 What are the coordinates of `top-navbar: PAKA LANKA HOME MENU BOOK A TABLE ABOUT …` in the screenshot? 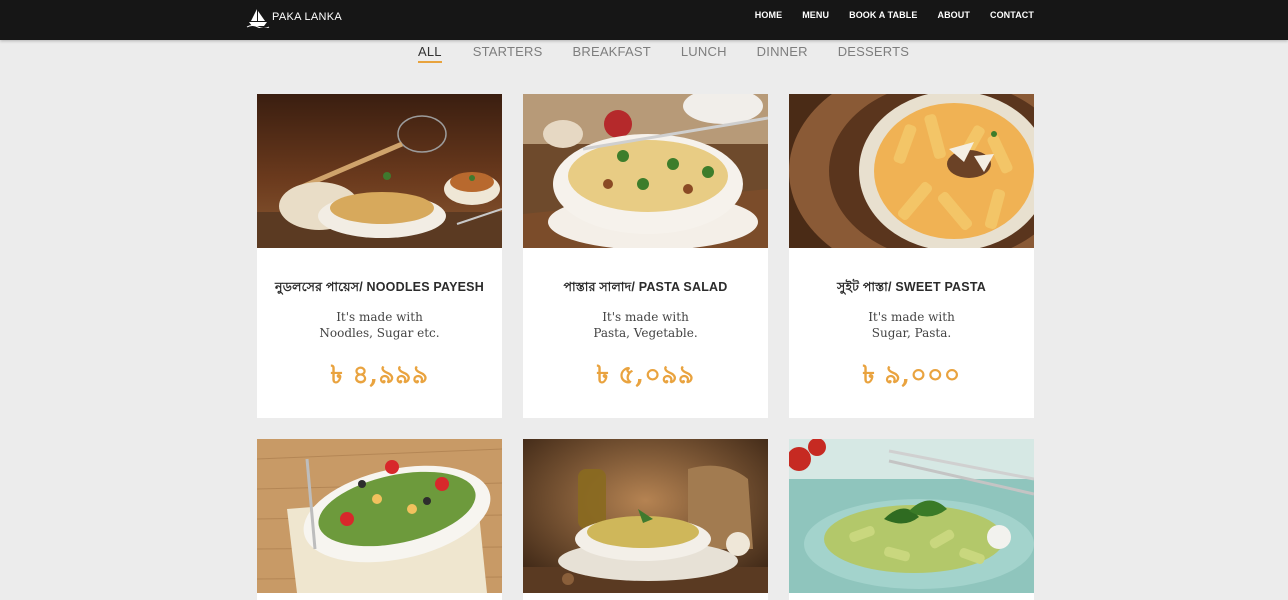 It's located at (644, 20).